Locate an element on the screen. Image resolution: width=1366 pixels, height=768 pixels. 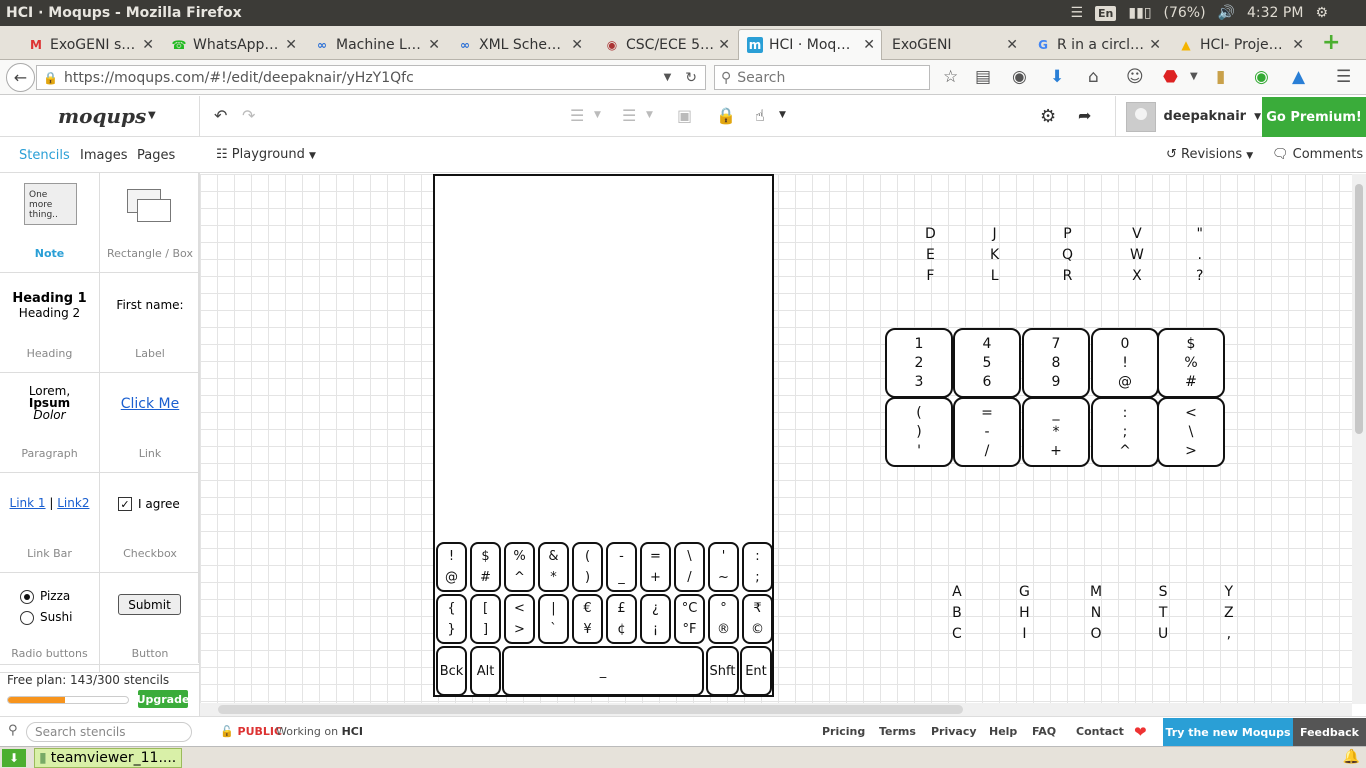
stencil-checkbox: ✓ I agree Checkbox is located at coordinates (150, 523).